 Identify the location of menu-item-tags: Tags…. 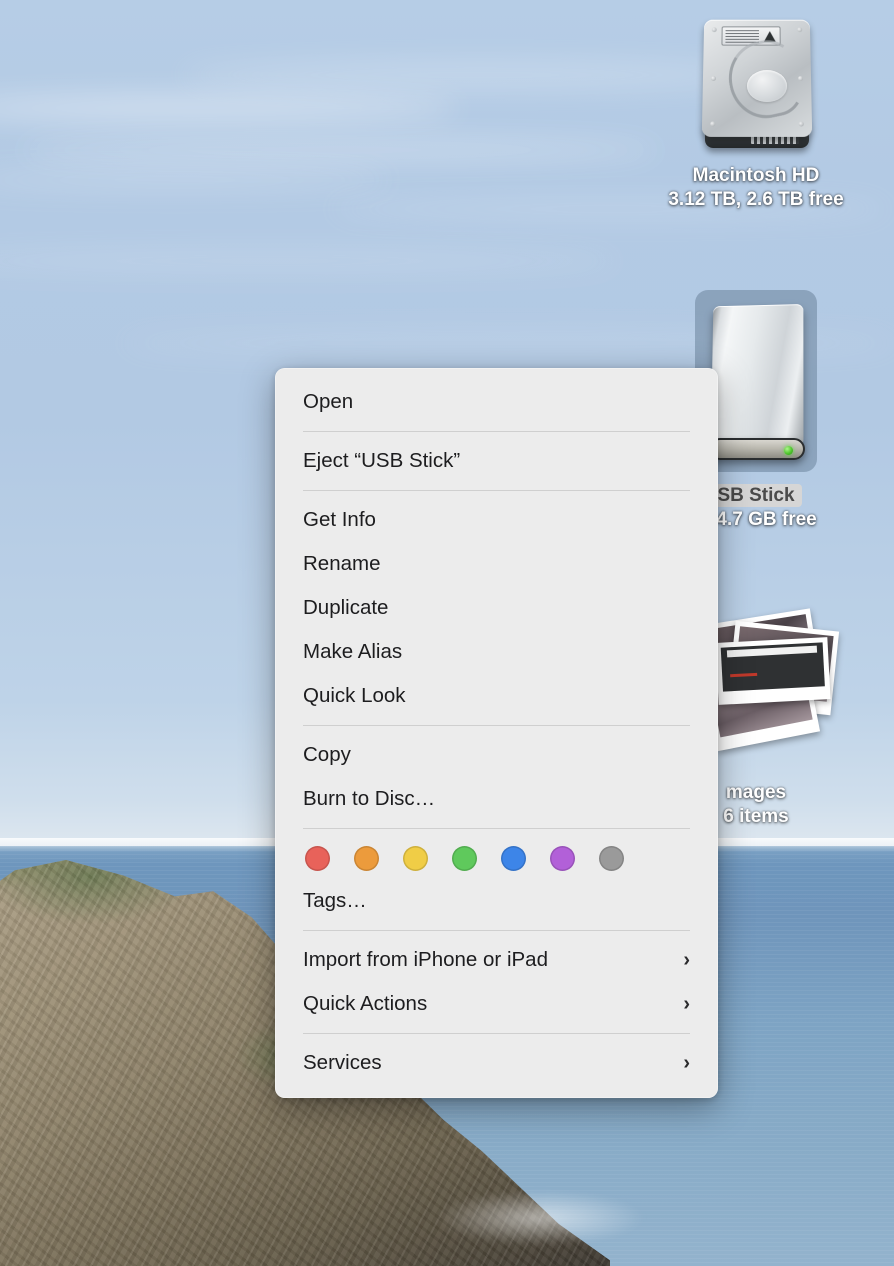
(496, 901).